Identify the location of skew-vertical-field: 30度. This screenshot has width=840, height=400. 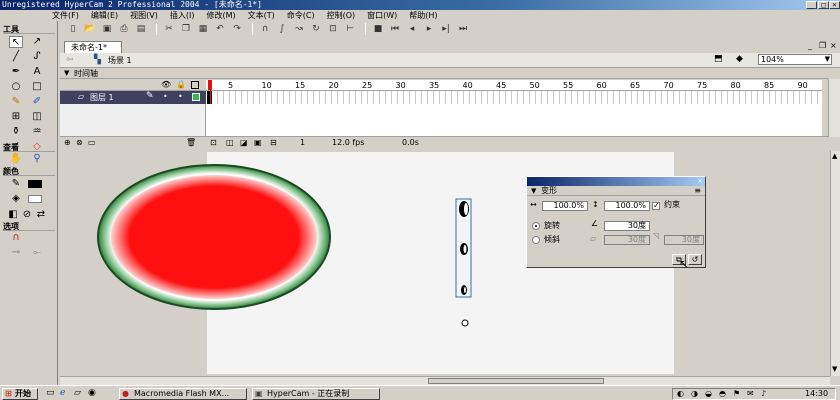
(684, 240).